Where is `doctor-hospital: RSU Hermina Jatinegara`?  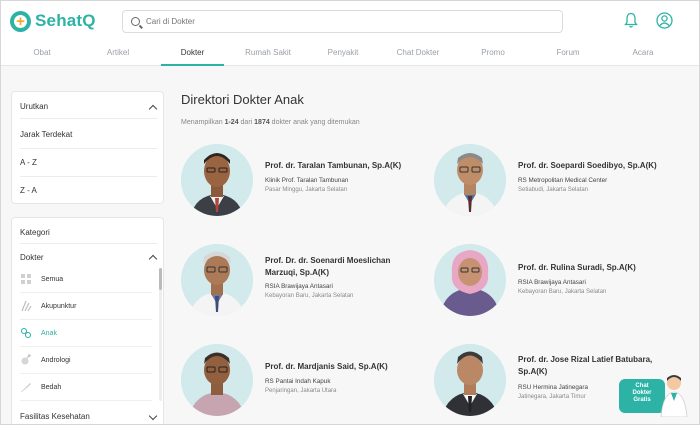 doctor-hospital: RSU Hermina Jatinegara is located at coordinates (553, 387).